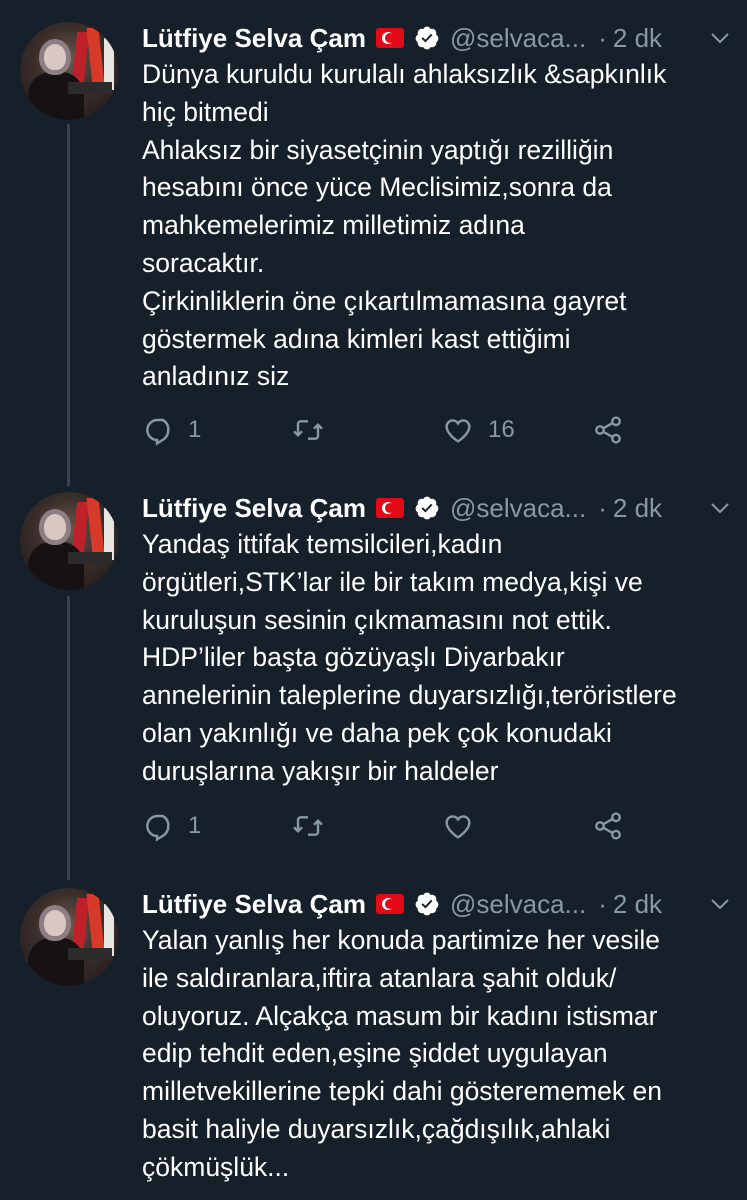 This screenshot has width=747, height=1200. I want to click on tweet-actions: 1, so click(392, 826).